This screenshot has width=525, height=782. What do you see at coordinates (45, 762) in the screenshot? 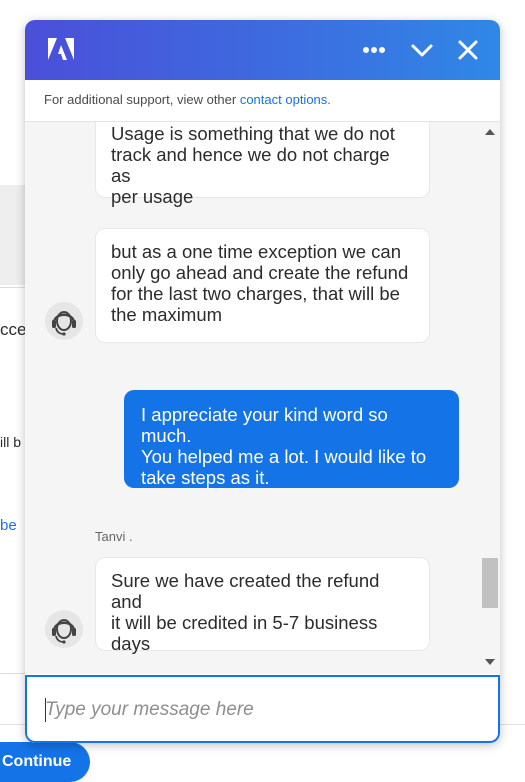
I see `continue-button: Continue` at bounding box center [45, 762].